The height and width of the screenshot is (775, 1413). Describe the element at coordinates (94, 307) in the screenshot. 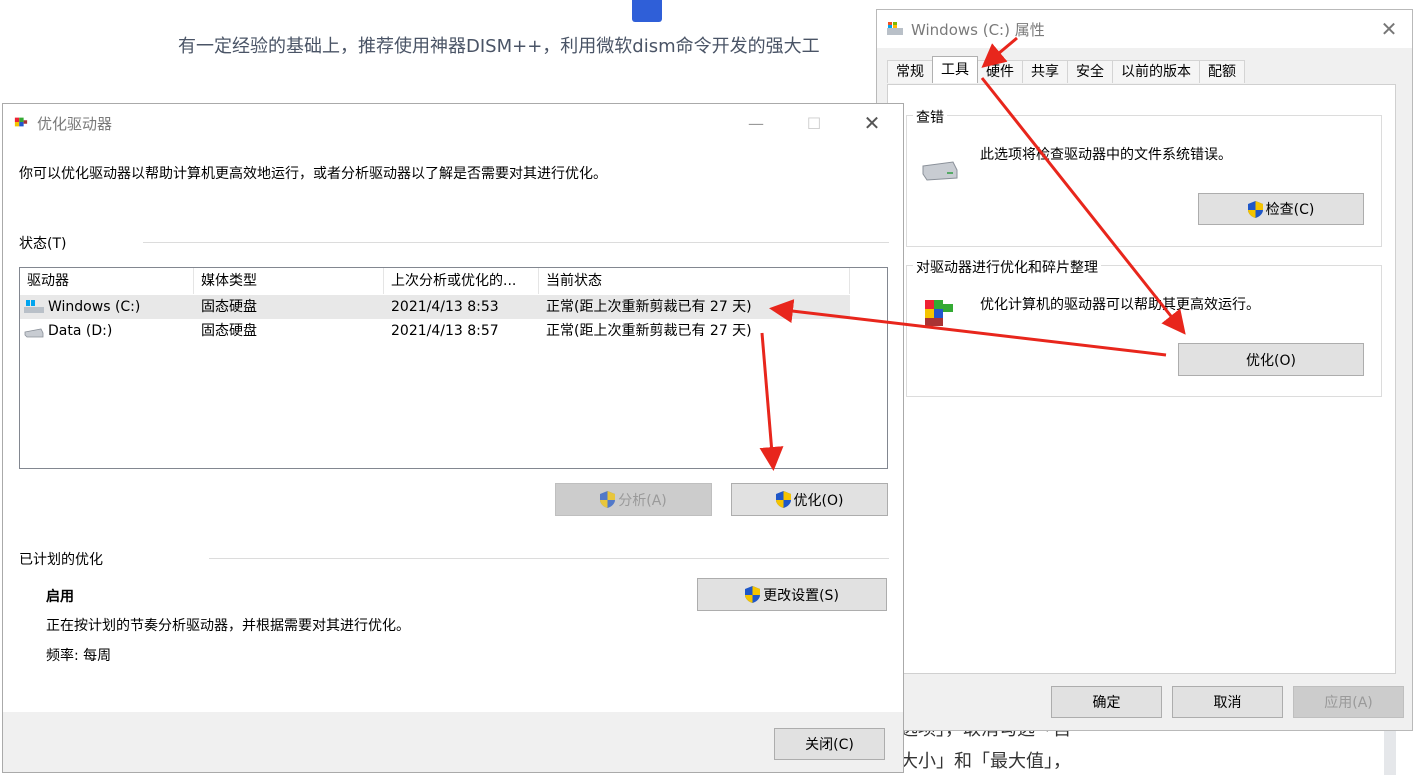

I see `drive-name: Windows (C:)` at that location.